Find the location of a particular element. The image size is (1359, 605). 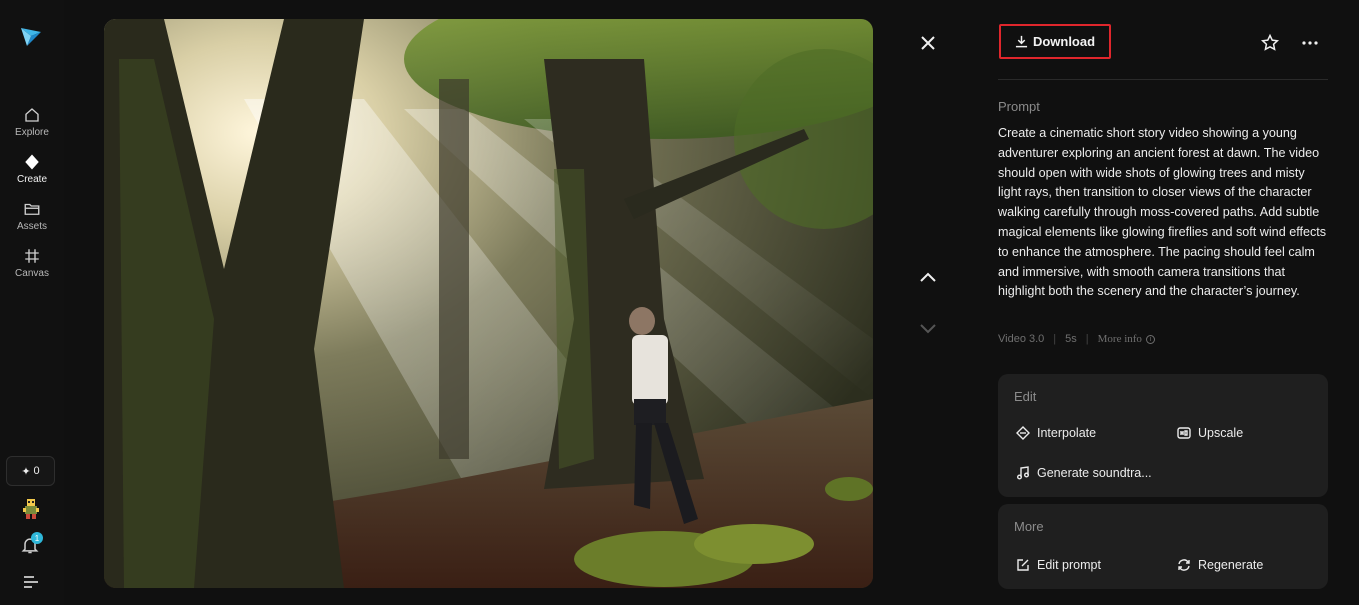

close-icon is located at coordinates (928, 43).